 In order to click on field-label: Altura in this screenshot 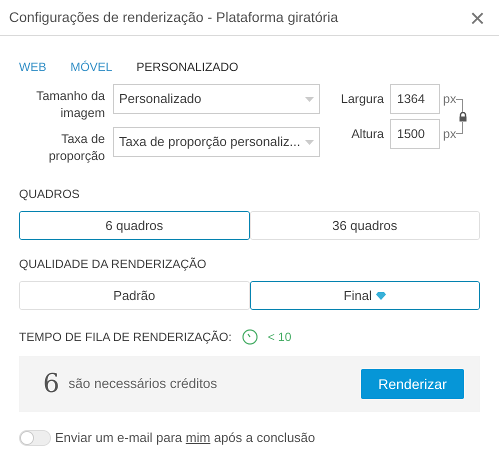, I will do `click(367, 134)`.